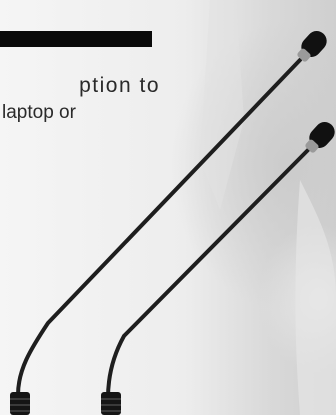  Describe the element at coordinates (111, 403) in the screenshot. I see `microphone-right-base` at that location.